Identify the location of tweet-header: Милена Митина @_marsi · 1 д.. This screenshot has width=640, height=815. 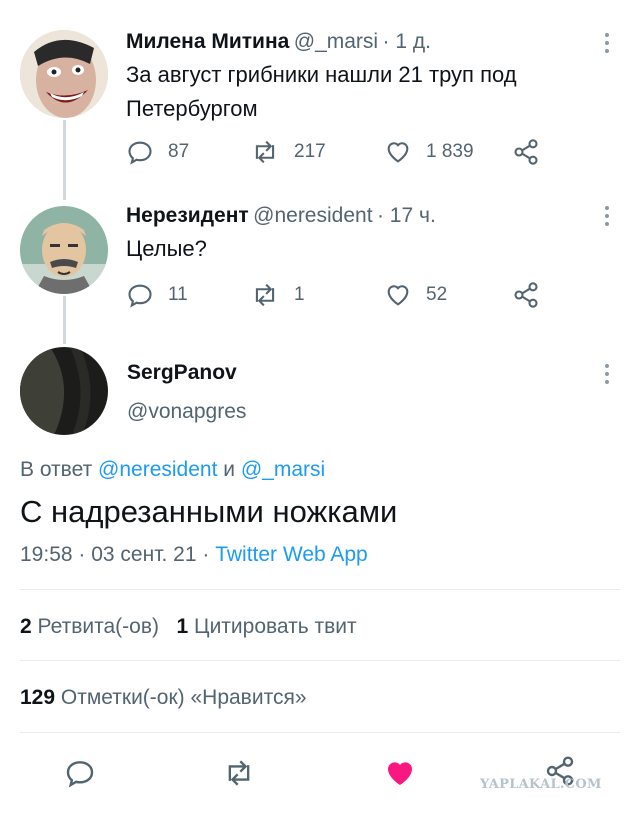
(278, 42).